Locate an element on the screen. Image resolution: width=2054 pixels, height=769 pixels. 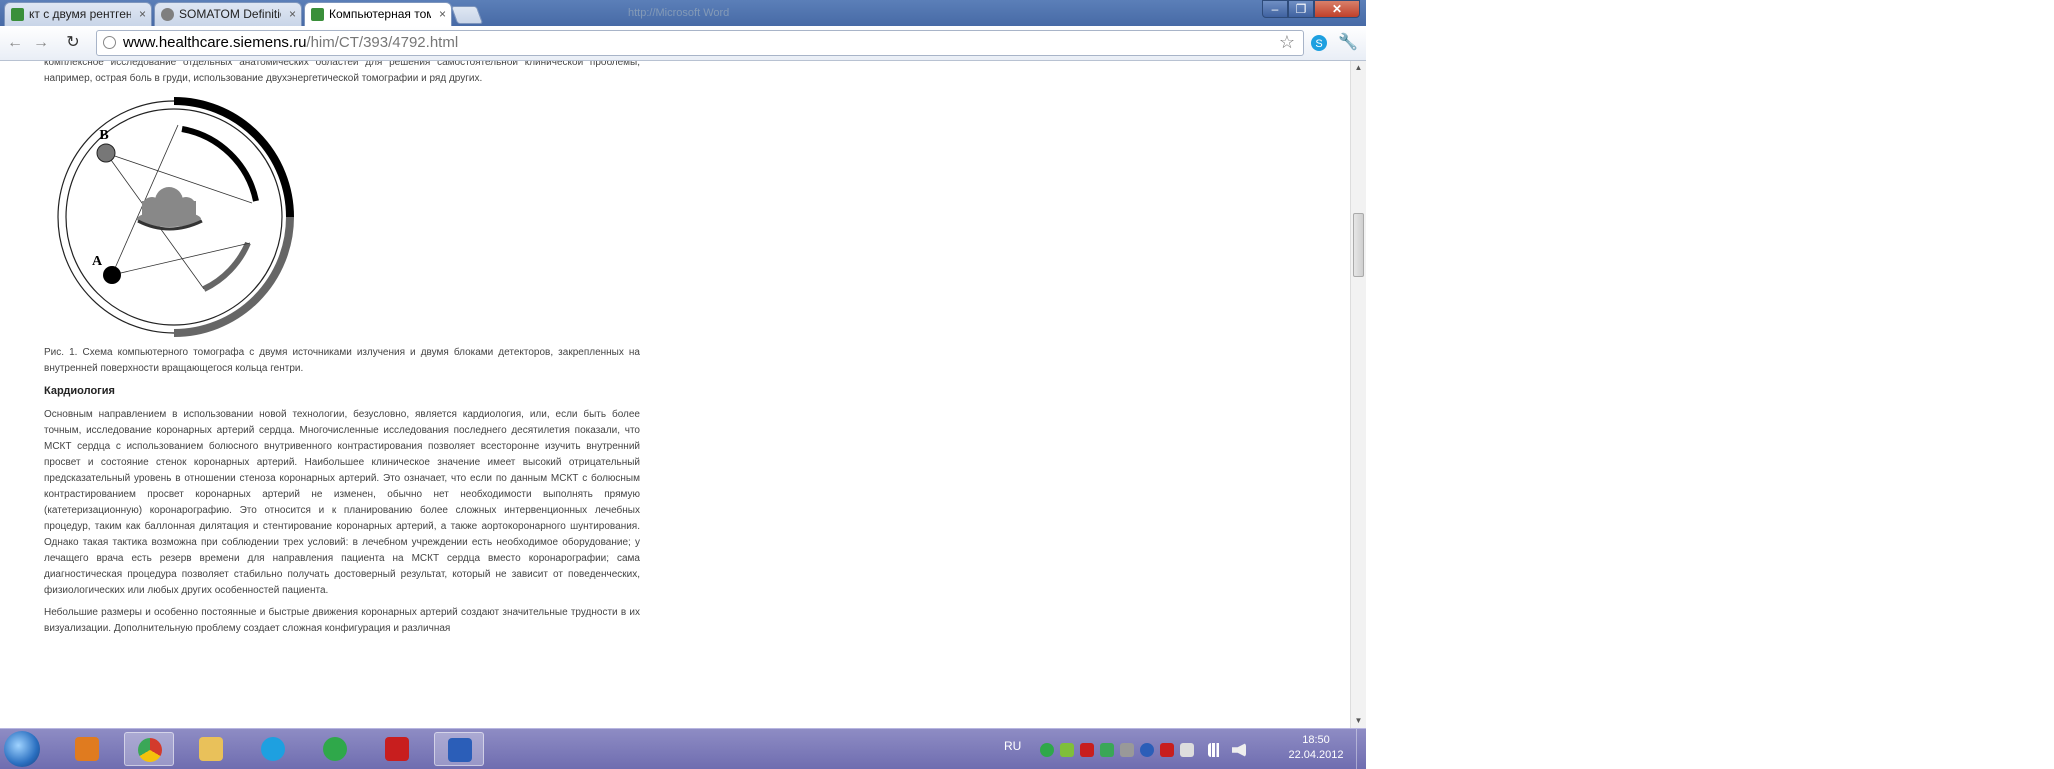
url-path: /him/CT/393/4792.html is located at coordinates (382, 42).